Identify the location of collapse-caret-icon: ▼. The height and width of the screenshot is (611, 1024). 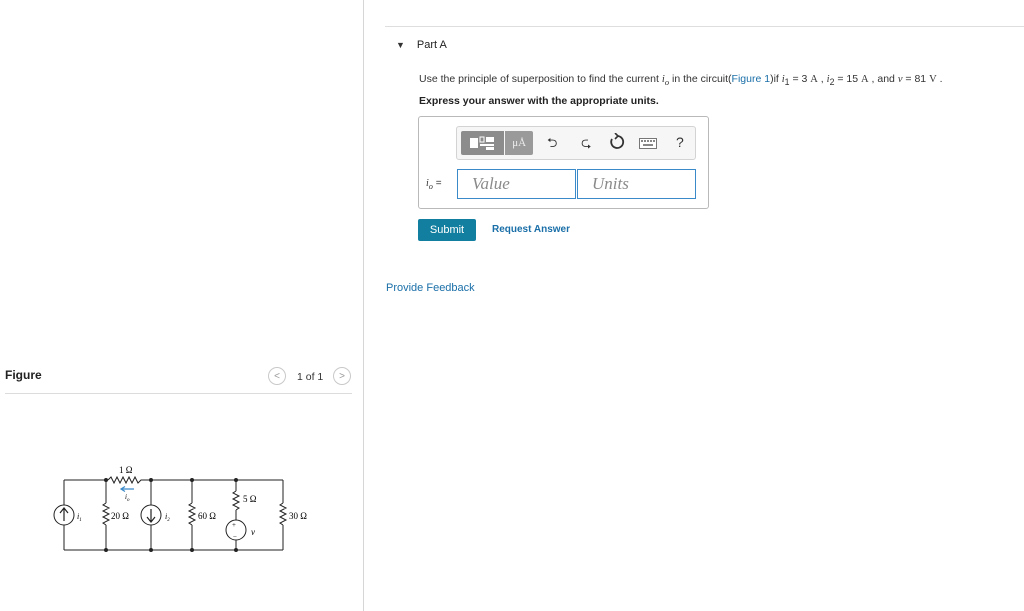
(400, 45).